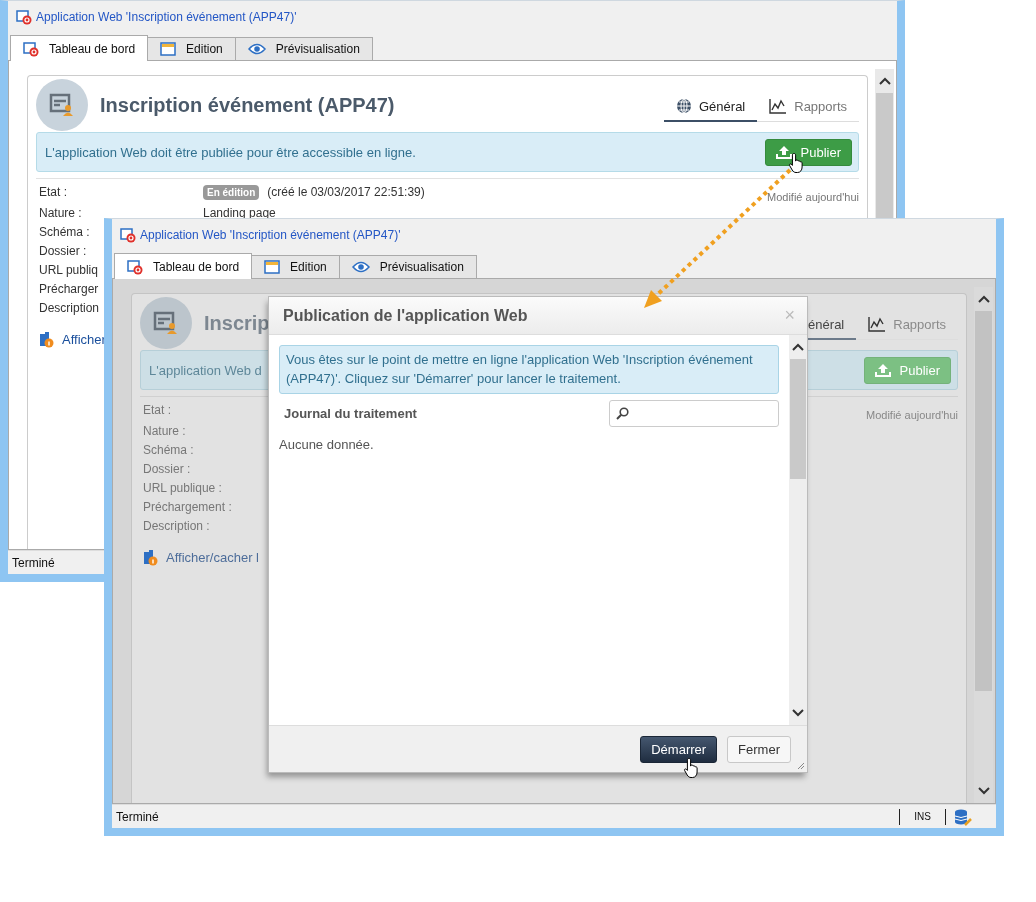 The width and height of the screenshot is (1036, 902). I want to click on field-label: URL publique :, so click(182, 487).